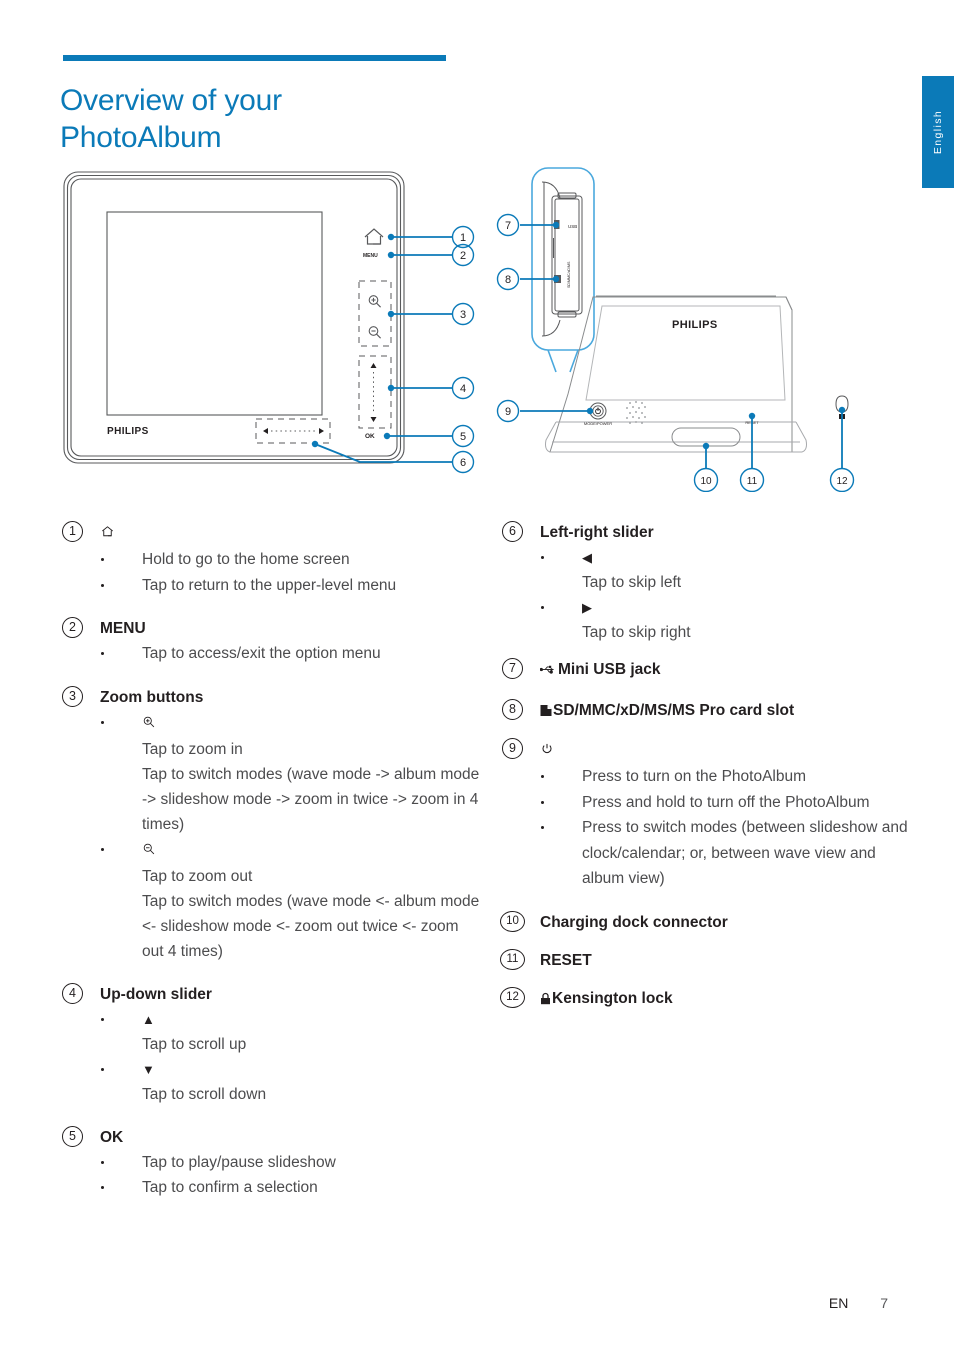  Describe the element at coordinates (546, 712) in the screenshot. I see `card-slot-icon` at that location.